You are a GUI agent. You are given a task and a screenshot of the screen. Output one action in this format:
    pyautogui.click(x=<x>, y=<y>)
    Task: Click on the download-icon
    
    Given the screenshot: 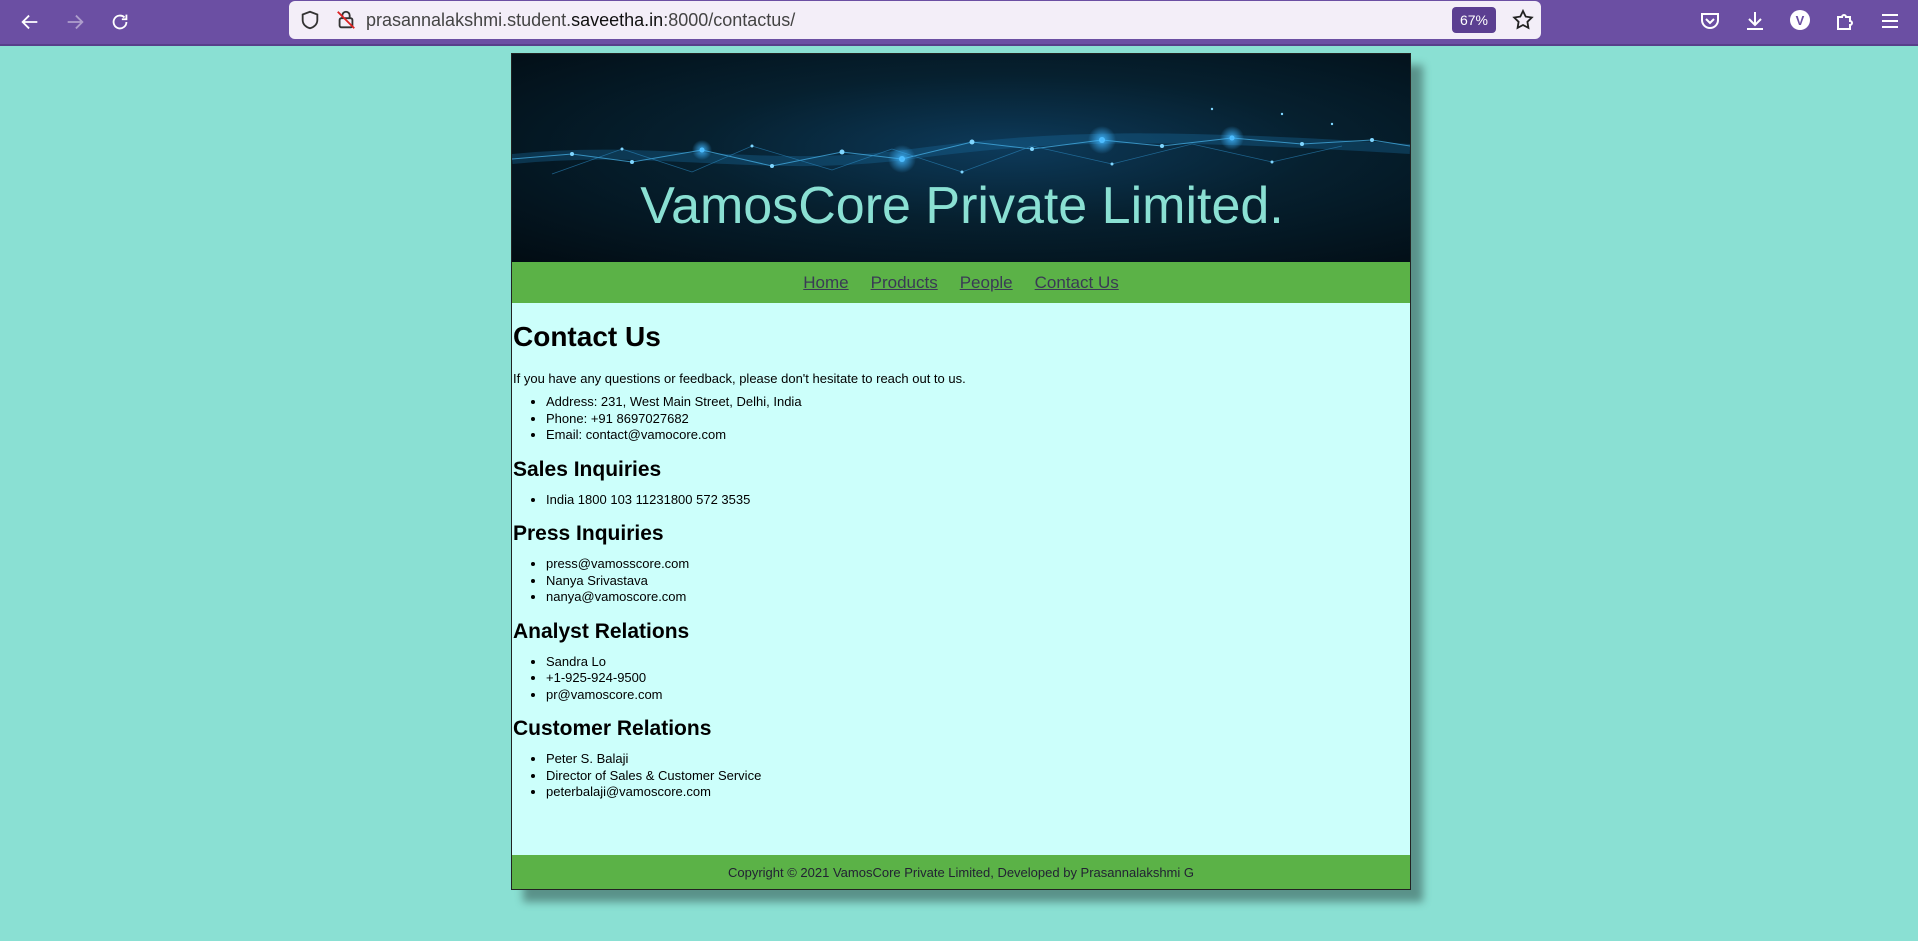 What is the action you would take?
    pyautogui.click(x=1755, y=21)
    